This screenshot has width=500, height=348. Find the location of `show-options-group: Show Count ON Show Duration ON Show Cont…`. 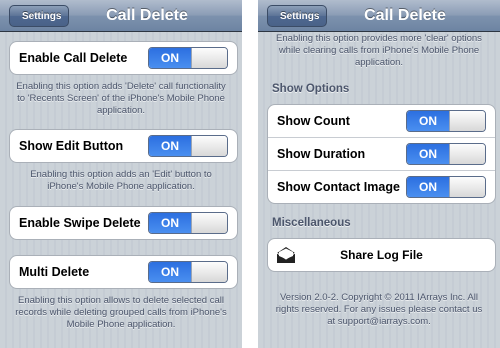

show-options-group: Show Count ON Show Duration ON Show Cont… is located at coordinates (381, 154).